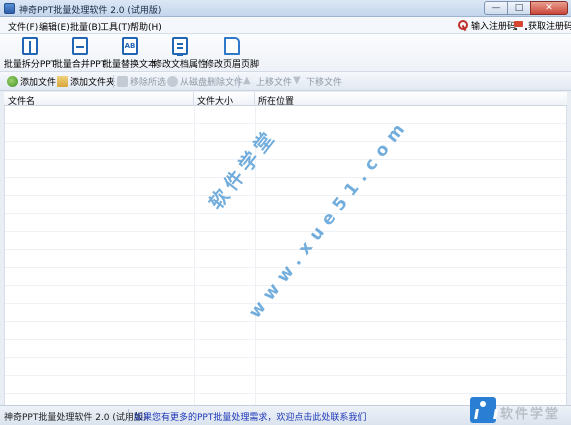 The height and width of the screenshot is (425, 571). Describe the element at coordinates (274, 83) in the screenshot. I see `move-up-label: 上移文件` at that location.